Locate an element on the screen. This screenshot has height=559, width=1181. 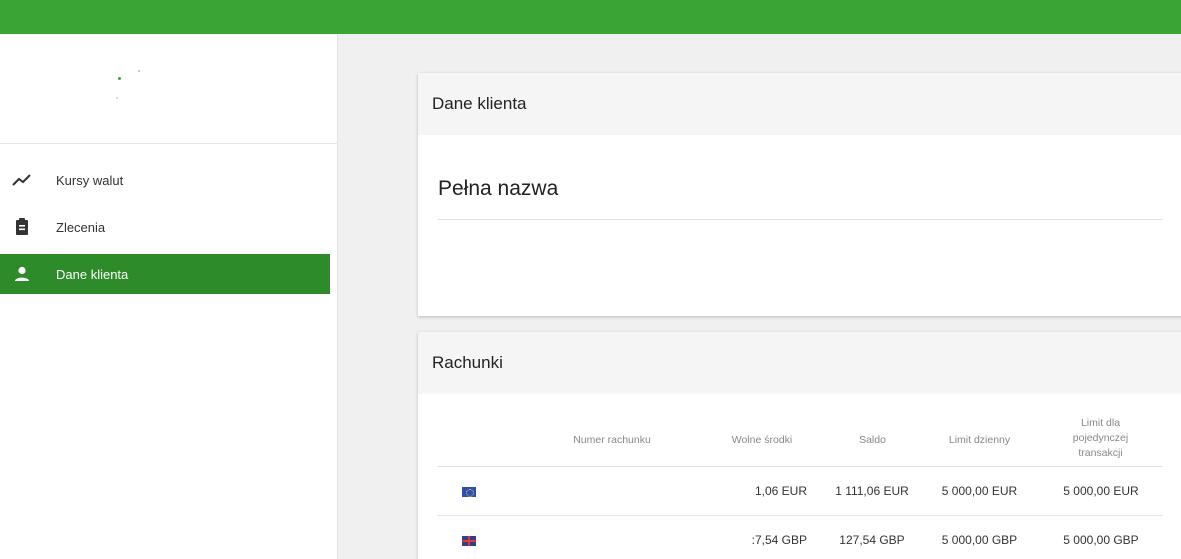
column-header: Numer rachunku is located at coordinates (612, 440).